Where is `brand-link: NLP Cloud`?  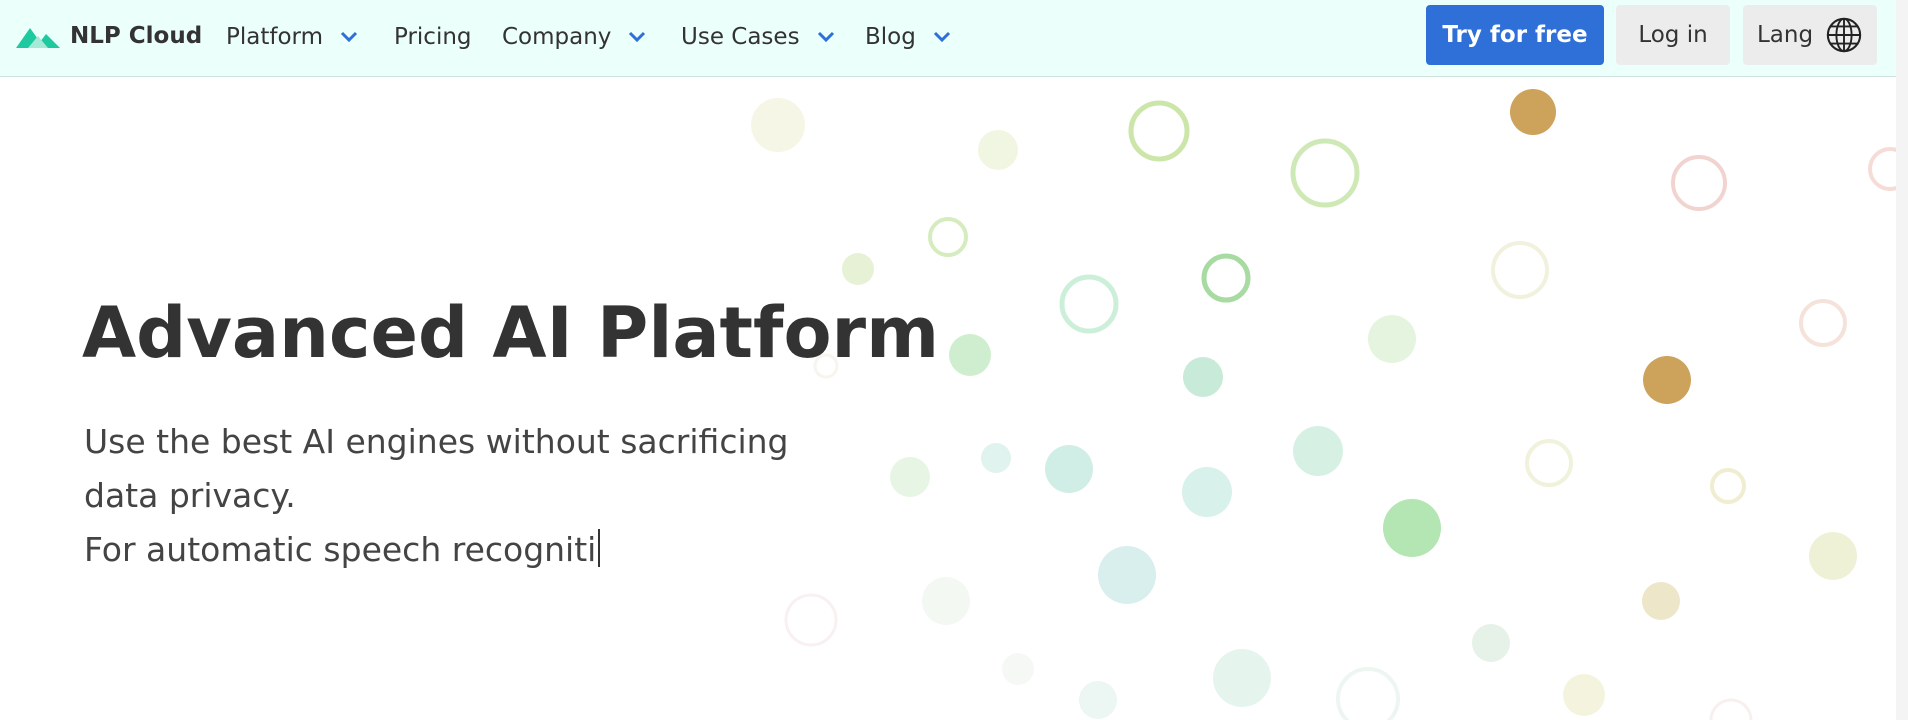
brand-link: NLP Cloud is located at coordinates (109, 36).